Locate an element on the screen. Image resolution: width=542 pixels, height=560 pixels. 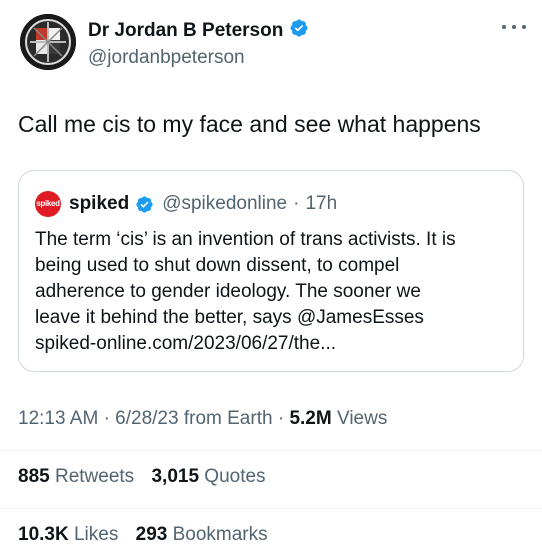
author-avatar-image is located at coordinates (48, 42).